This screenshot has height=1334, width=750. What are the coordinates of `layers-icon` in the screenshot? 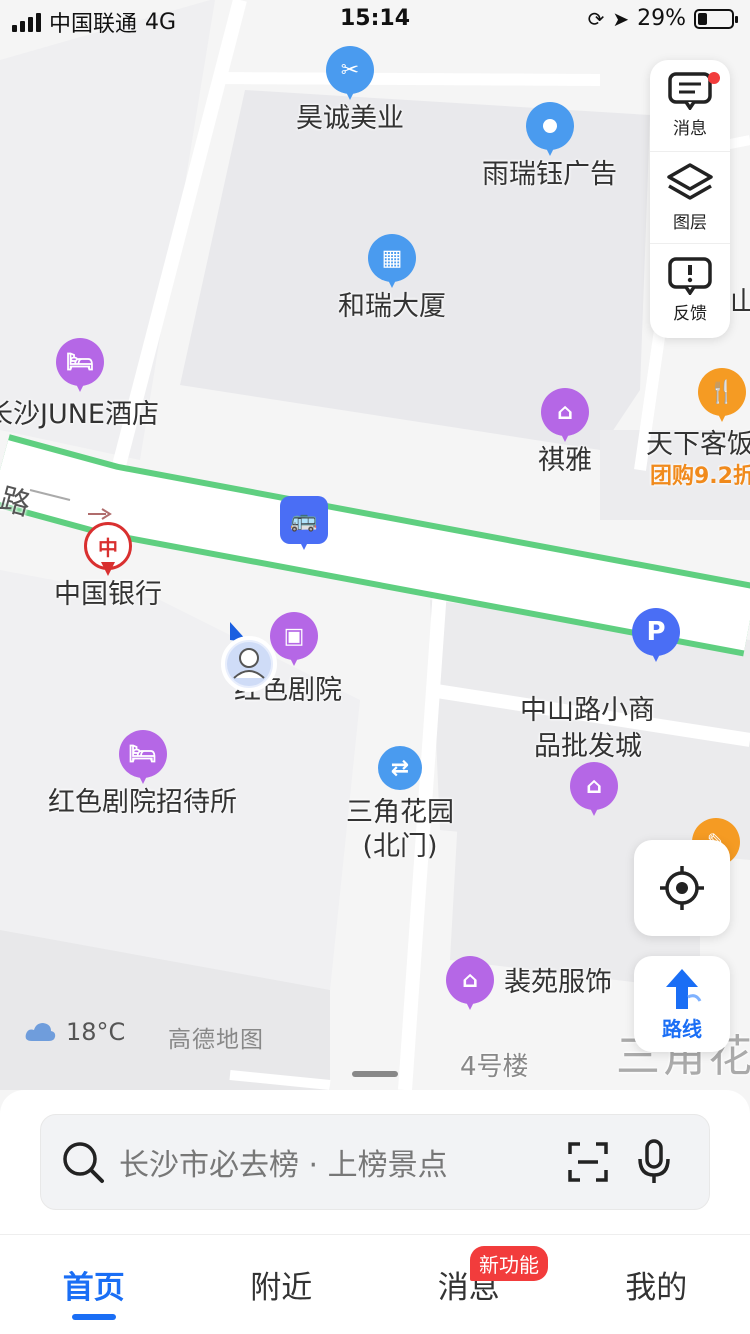 It's located at (690, 181).